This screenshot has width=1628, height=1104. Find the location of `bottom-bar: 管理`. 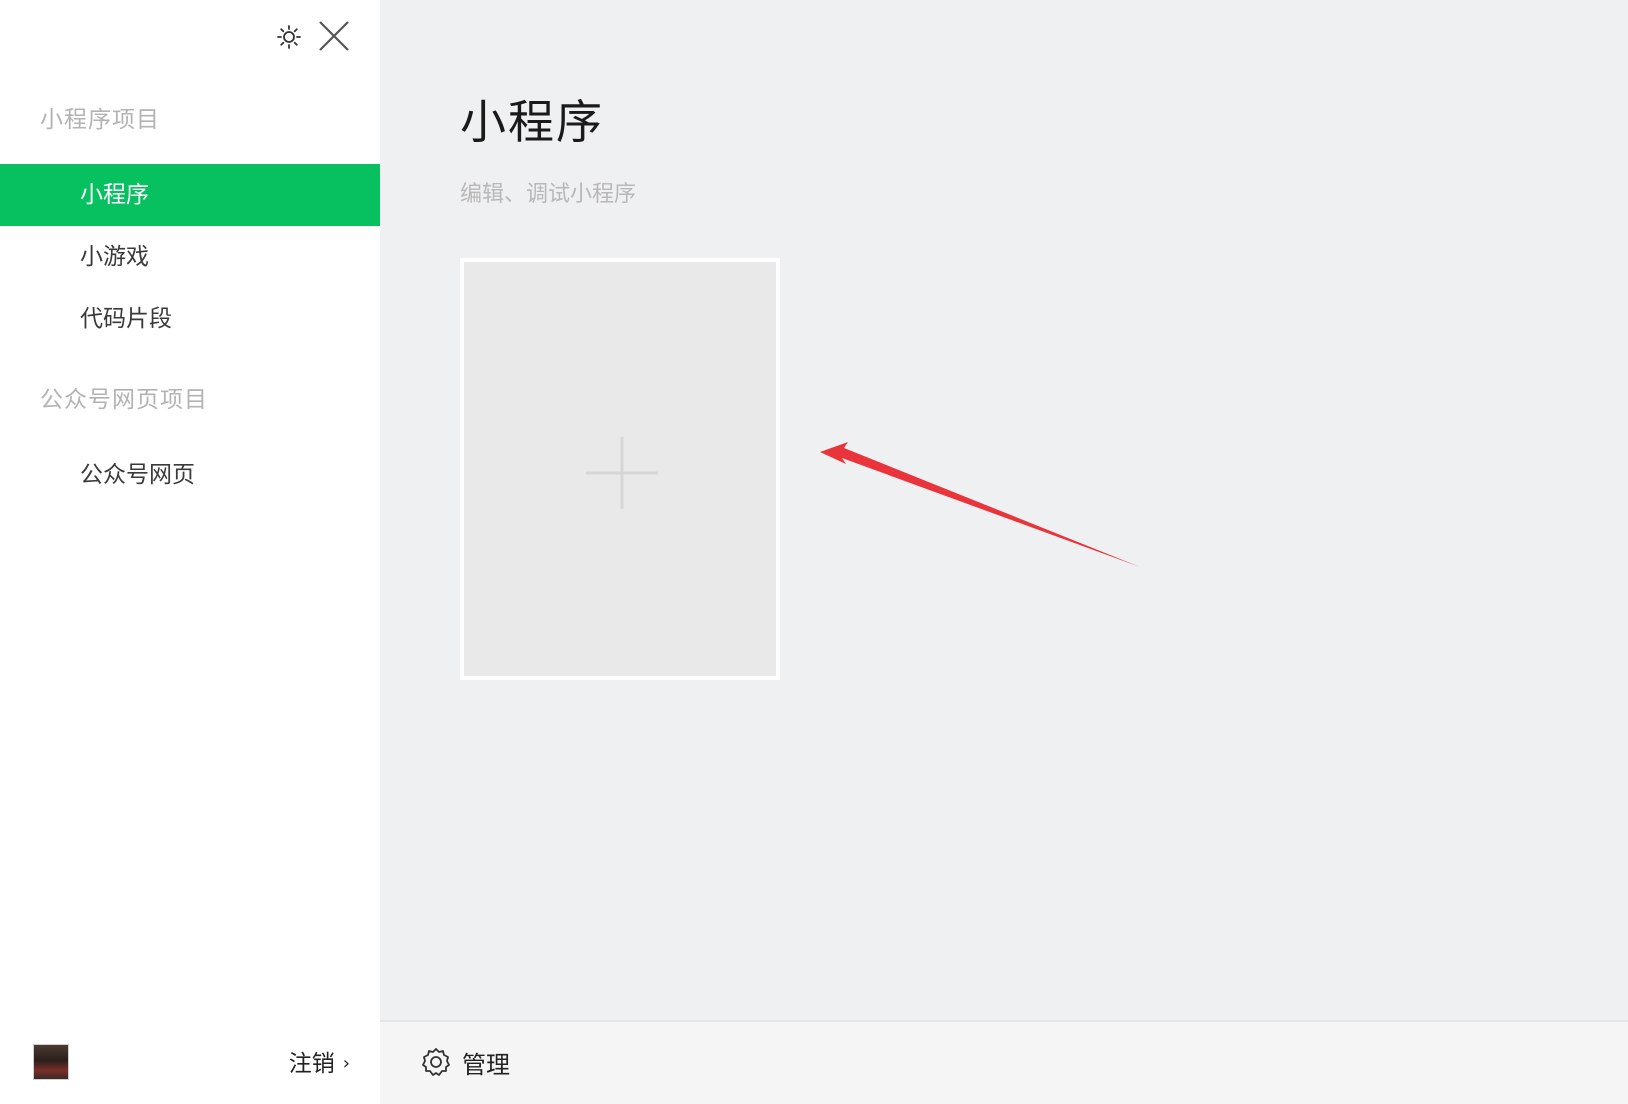

bottom-bar: 管理 is located at coordinates (1004, 1062).